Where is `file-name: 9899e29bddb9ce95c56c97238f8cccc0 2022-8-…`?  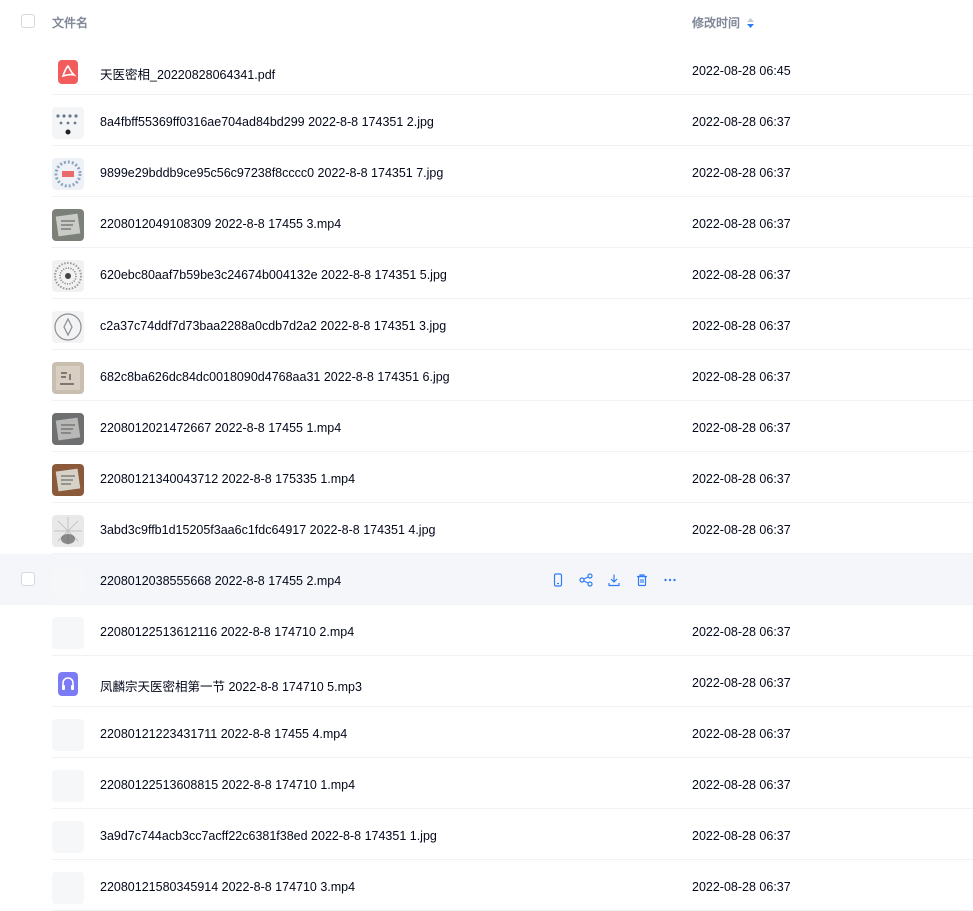 file-name: 9899e29bddb9ce95c56c97238f8cccc0 2022-8-… is located at coordinates (271, 173).